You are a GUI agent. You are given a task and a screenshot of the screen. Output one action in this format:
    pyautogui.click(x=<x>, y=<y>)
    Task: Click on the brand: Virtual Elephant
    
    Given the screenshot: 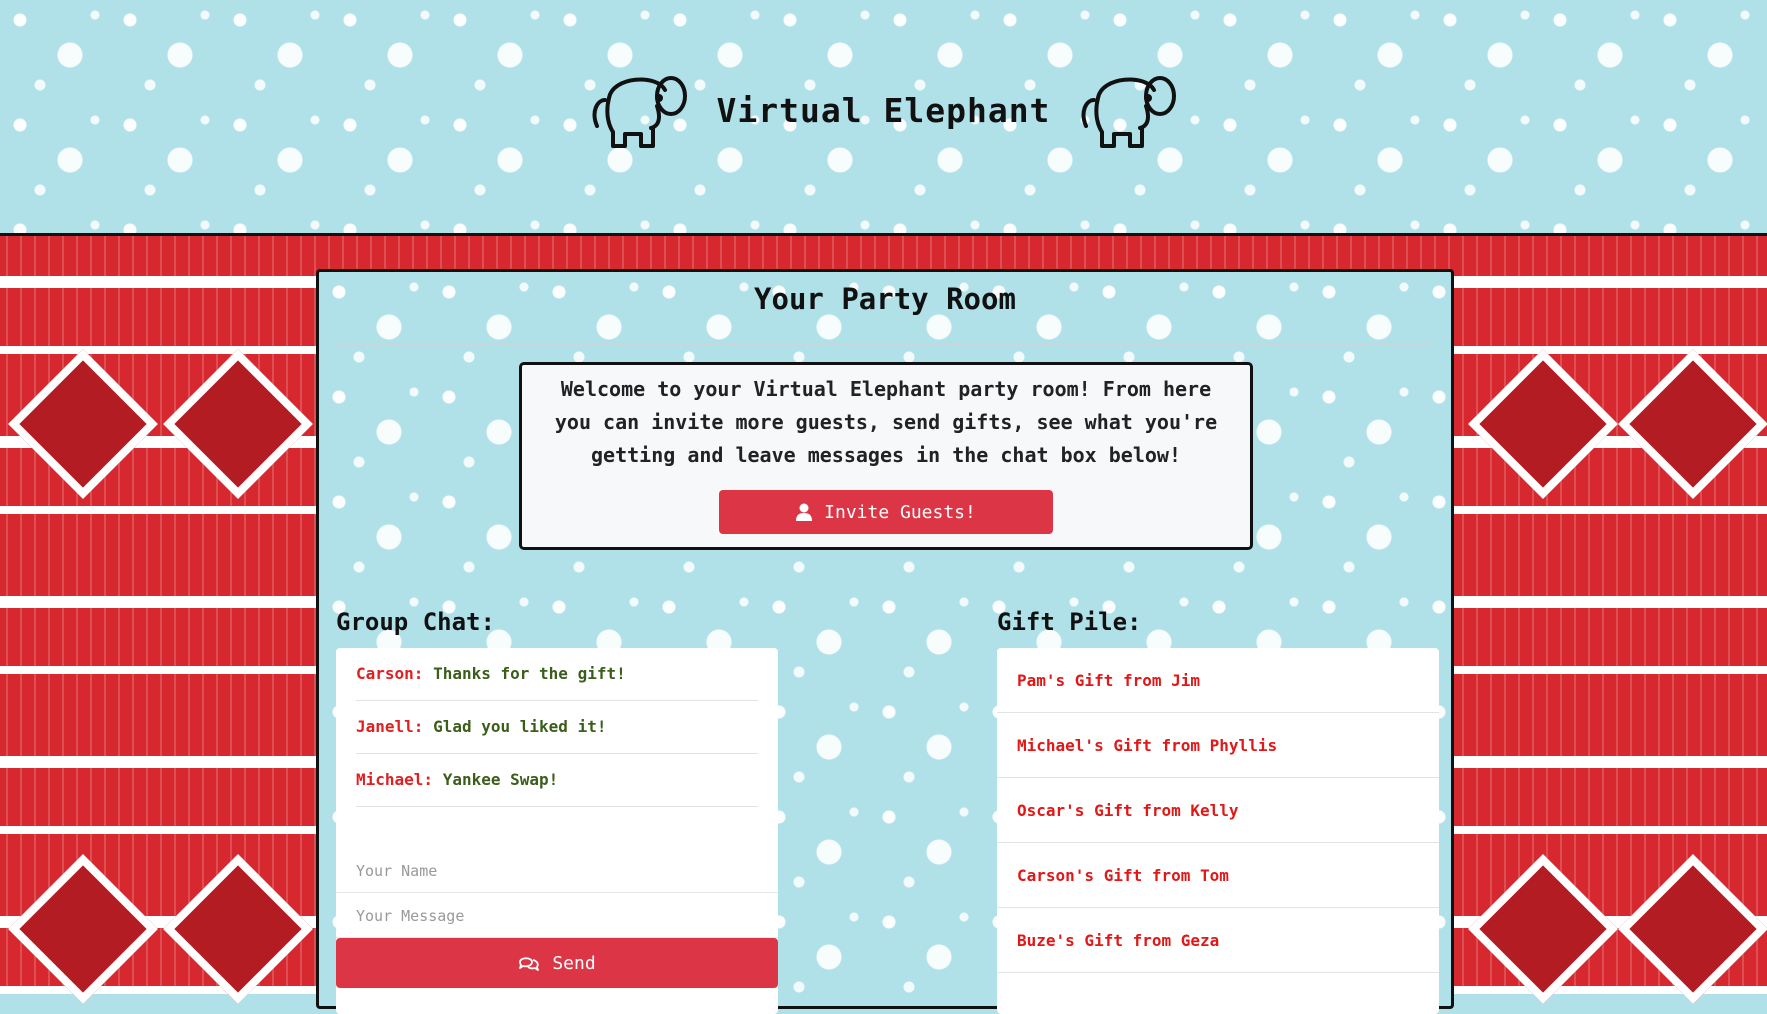 What is the action you would take?
    pyautogui.click(x=883, y=110)
    